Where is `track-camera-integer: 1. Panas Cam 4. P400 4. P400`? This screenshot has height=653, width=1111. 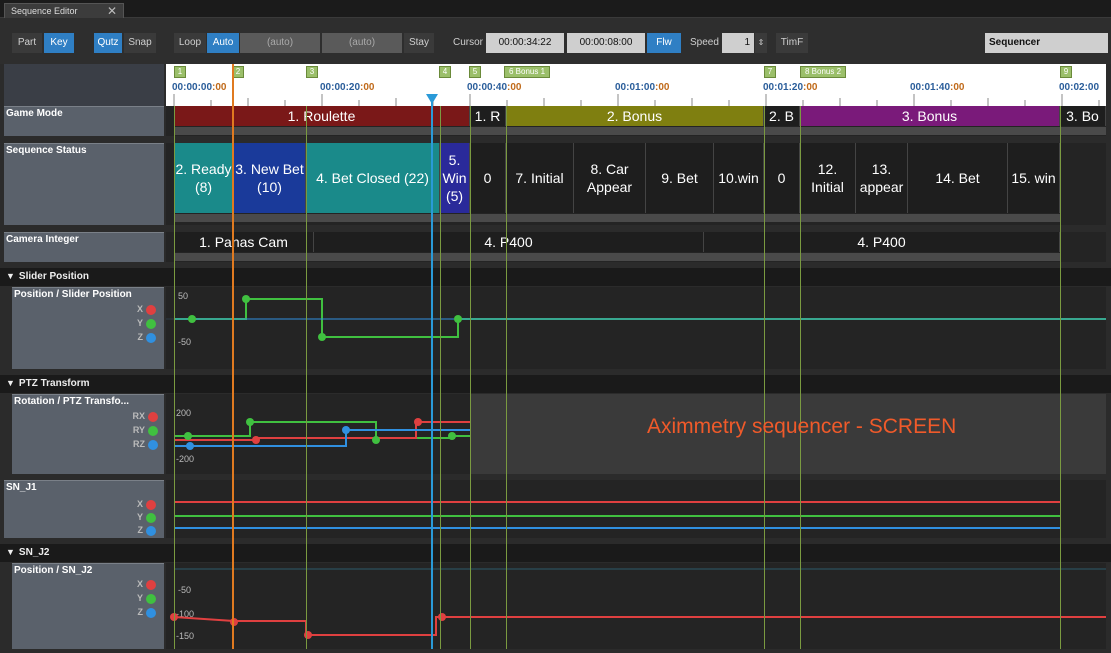 track-camera-integer: 1. Panas Cam 4. P400 4. P400 is located at coordinates (636, 247).